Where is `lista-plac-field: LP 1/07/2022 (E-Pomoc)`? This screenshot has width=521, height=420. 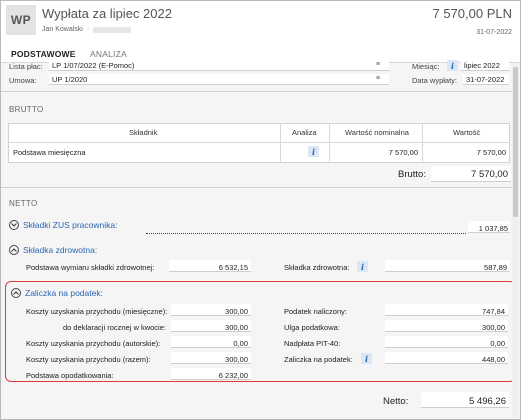
lista-plac-field: LP 1/07/2022 (E-Pomoc) is located at coordinates (219, 65).